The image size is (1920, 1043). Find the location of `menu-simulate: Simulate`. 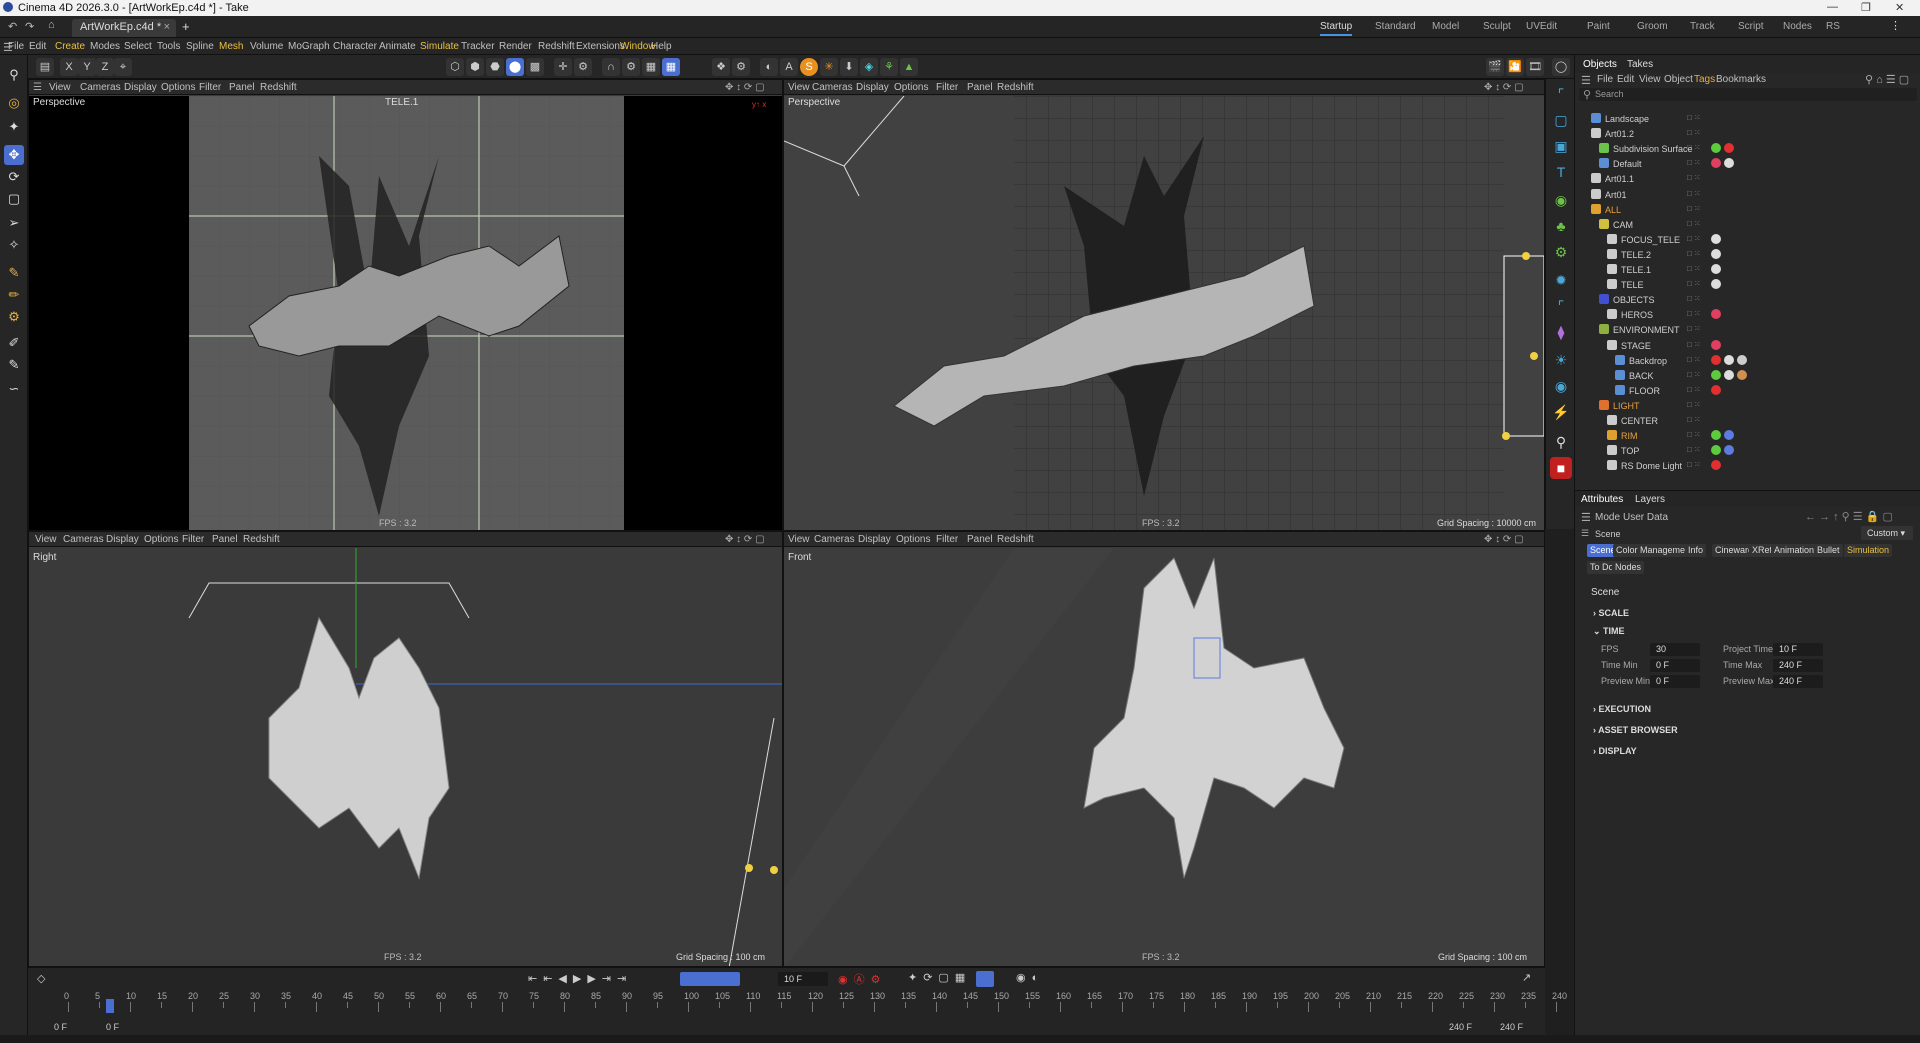

menu-simulate: Simulate is located at coordinates (439, 46).